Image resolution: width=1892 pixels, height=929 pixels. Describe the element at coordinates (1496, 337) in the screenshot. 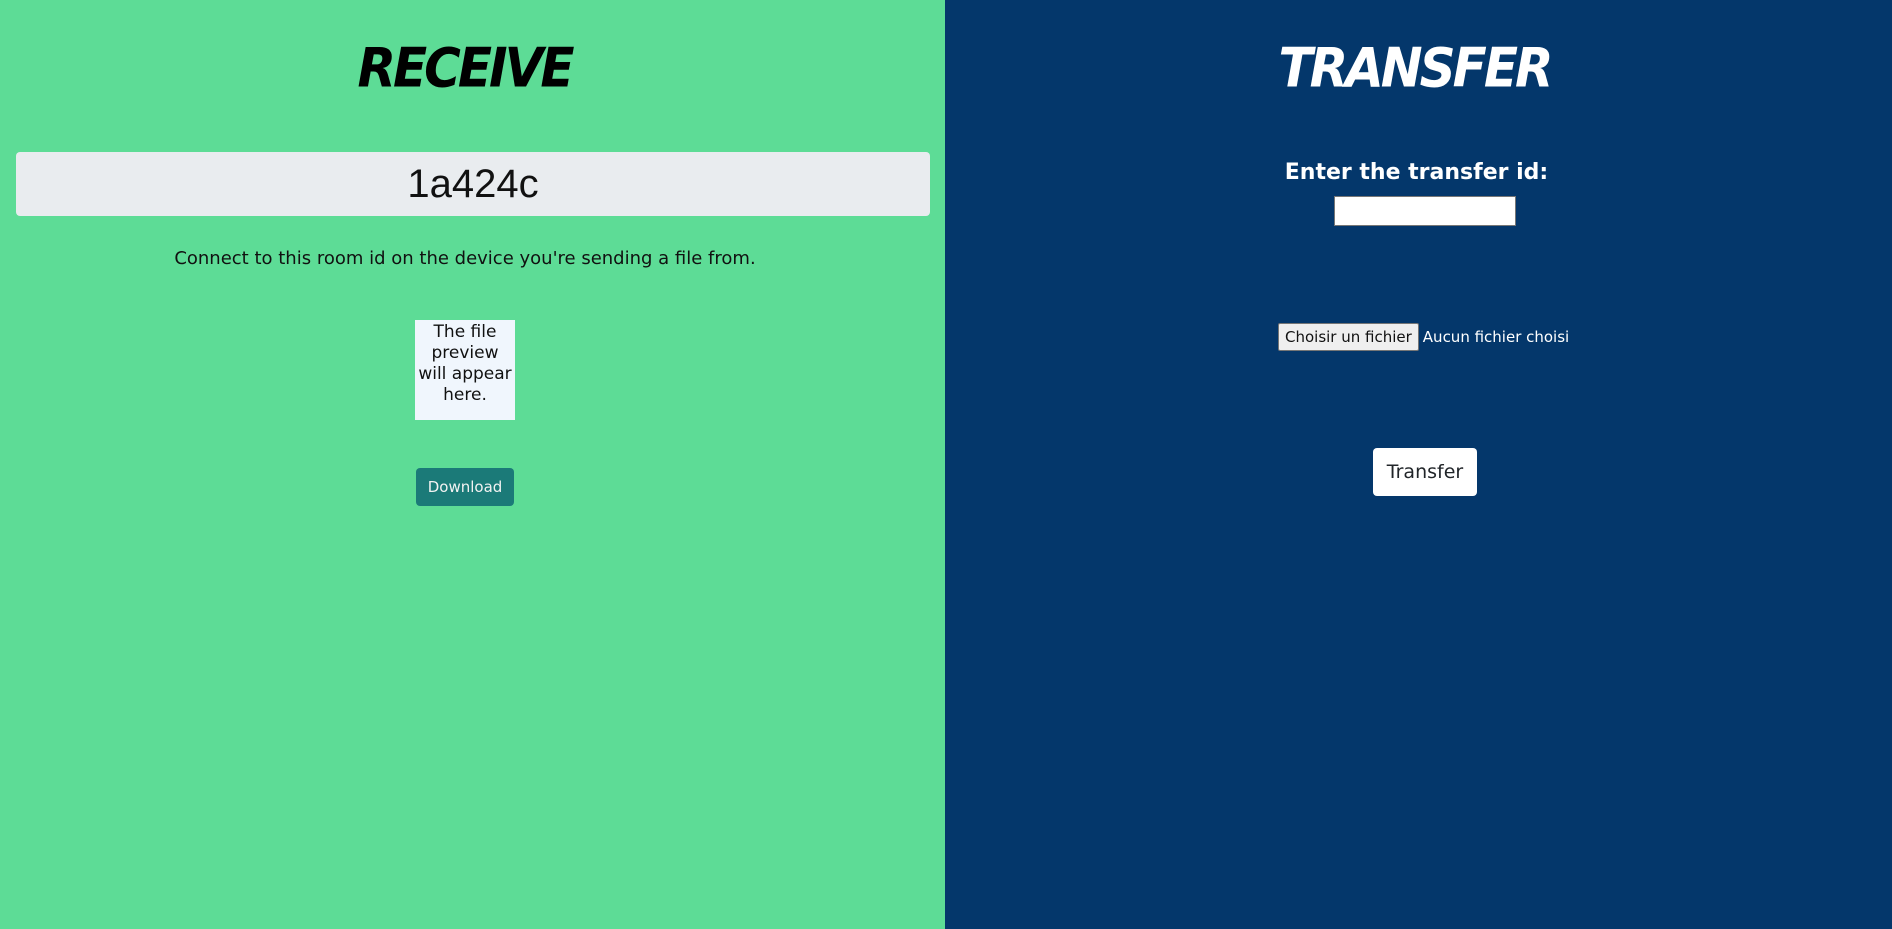

I see `file-status-text: Aucun fichier choisi` at that location.